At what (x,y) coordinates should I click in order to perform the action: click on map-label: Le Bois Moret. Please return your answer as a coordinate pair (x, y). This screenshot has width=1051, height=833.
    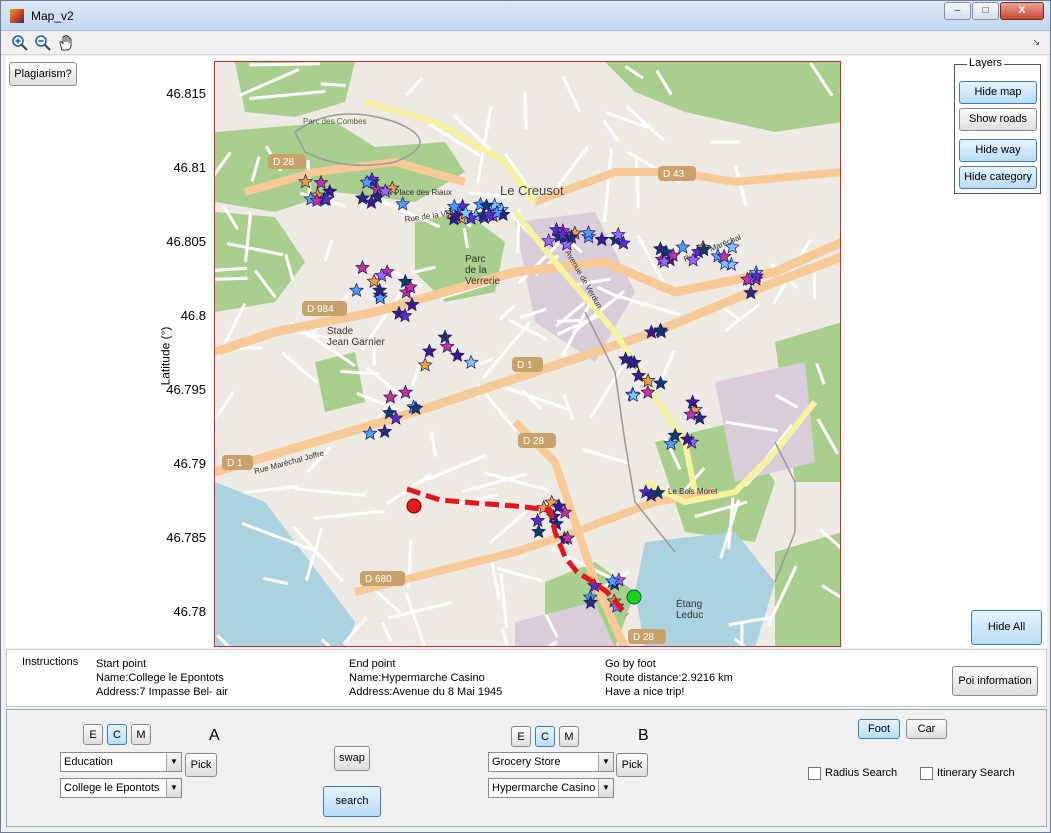
    Looking at the image, I should click on (693, 491).